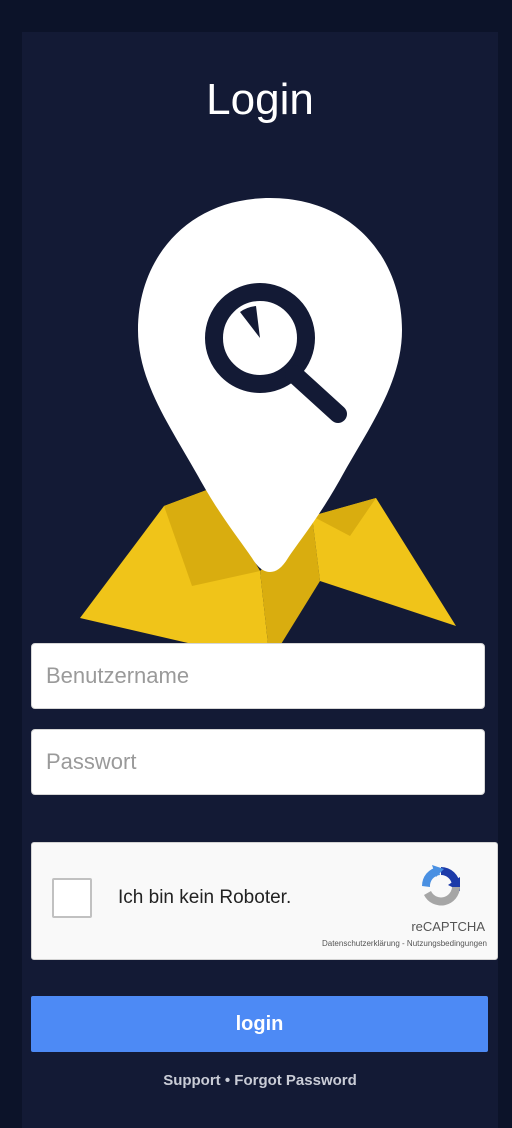  I want to click on support-link: Support, so click(192, 1080).